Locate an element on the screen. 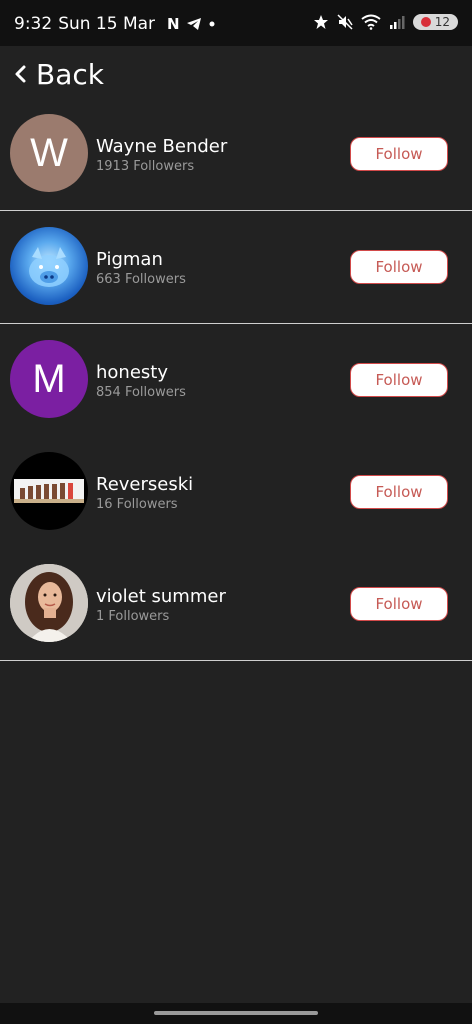 This screenshot has width=472, height=1024. wifi-icon is located at coordinates (371, 22).